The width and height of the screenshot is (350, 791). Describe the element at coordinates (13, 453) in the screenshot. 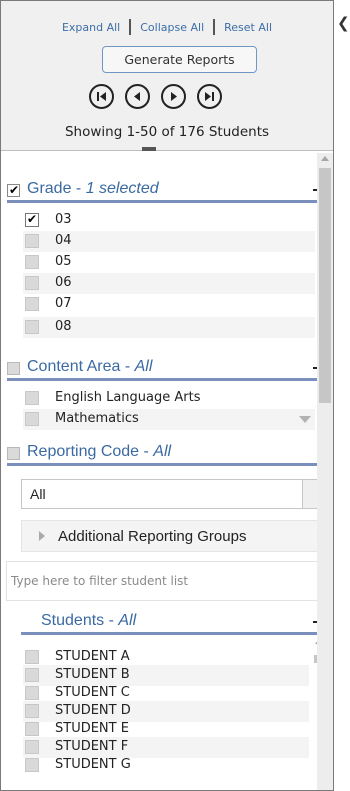

I see `reporting-code-select-all-checkbox` at that location.